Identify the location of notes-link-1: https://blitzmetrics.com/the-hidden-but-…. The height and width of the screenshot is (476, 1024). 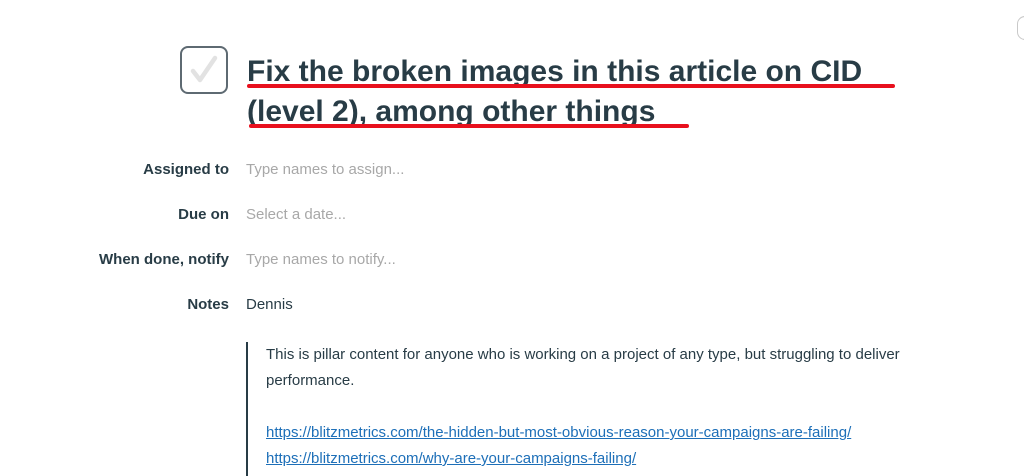
(606, 433).